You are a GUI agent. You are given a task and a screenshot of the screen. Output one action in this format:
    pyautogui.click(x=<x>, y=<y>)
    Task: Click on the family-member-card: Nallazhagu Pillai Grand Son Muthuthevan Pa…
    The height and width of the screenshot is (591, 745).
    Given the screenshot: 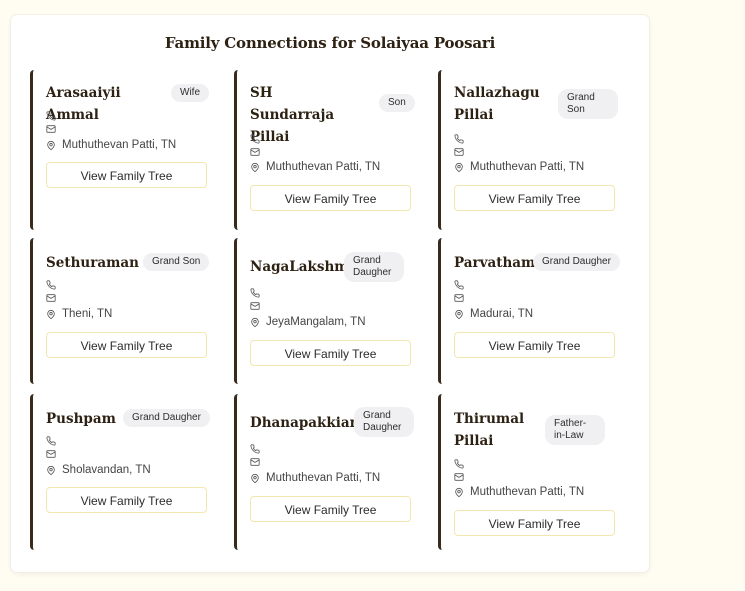 What is the action you would take?
    pyautogui.click(x=530, y=150)
    